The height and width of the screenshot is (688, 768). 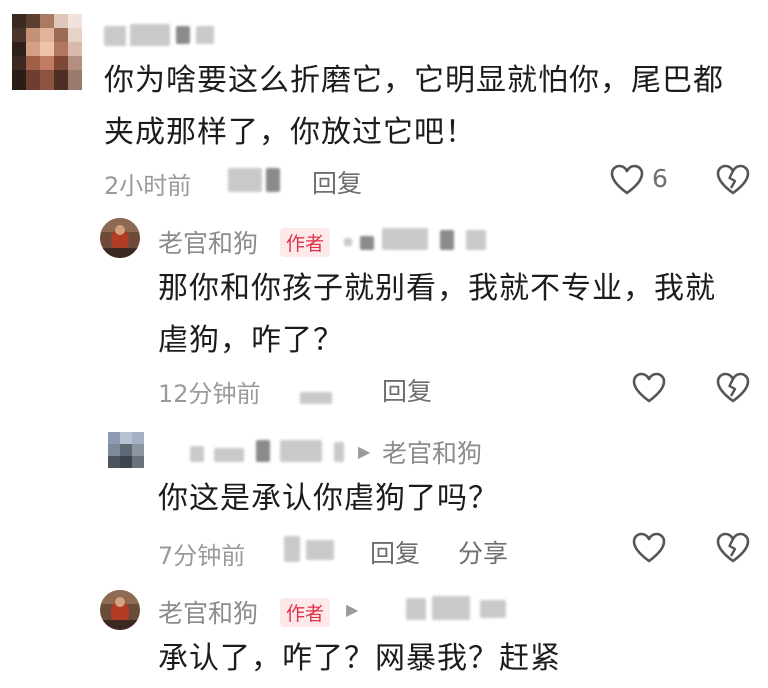 What do you see at coordinates (148, 186) in the screenshot?
I see `timestamp: 2小时前` at bounding box center [148, 186].